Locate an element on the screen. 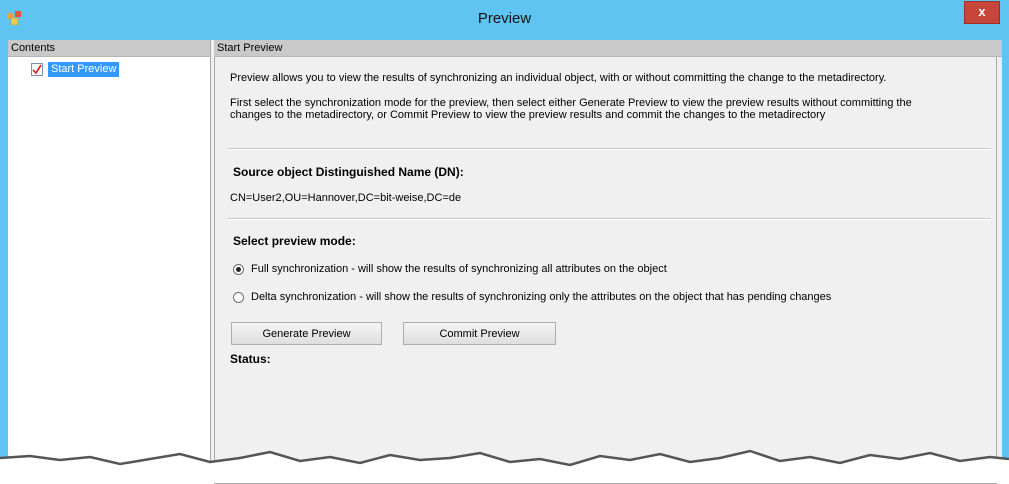  start-preview-header: Start Preview is located at coordinates (608, 48).